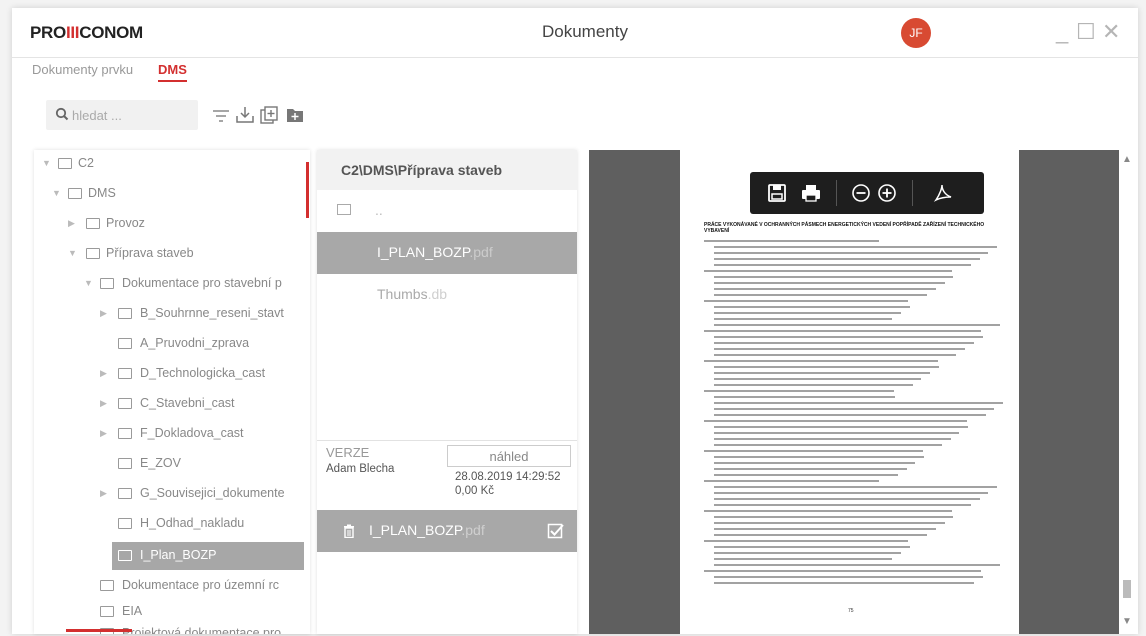 The image size is (1146, 636). Describe the element at coordinates (192, 433) in the screenshot. I see `tree-item-label: F_Dokladova_cast` at that location.